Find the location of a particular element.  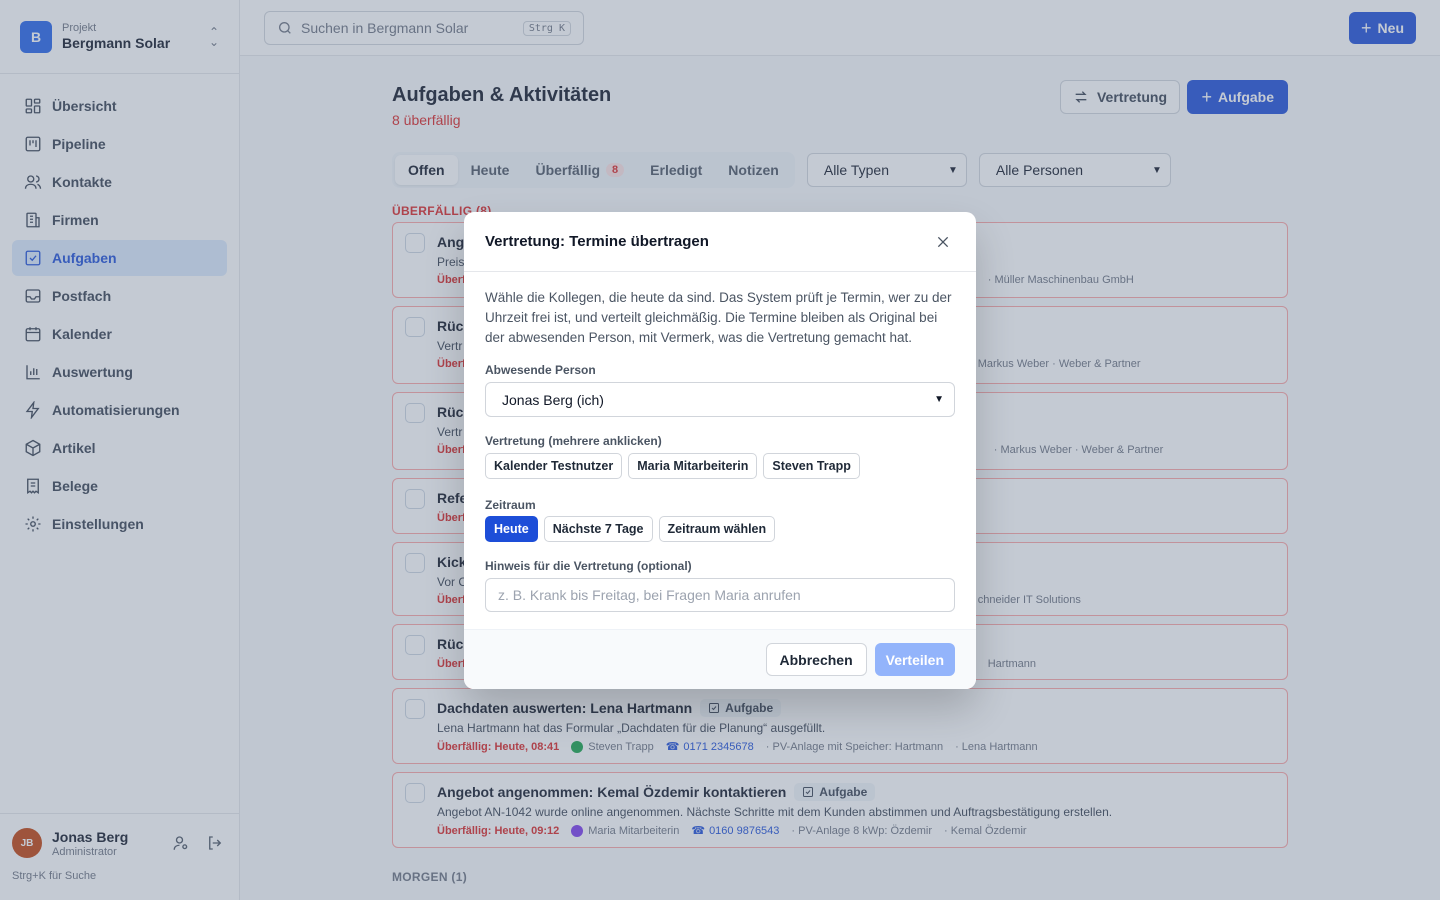

period-chip-next-7-days: Nächste 7 Tage is located at coordinates (598, 529).